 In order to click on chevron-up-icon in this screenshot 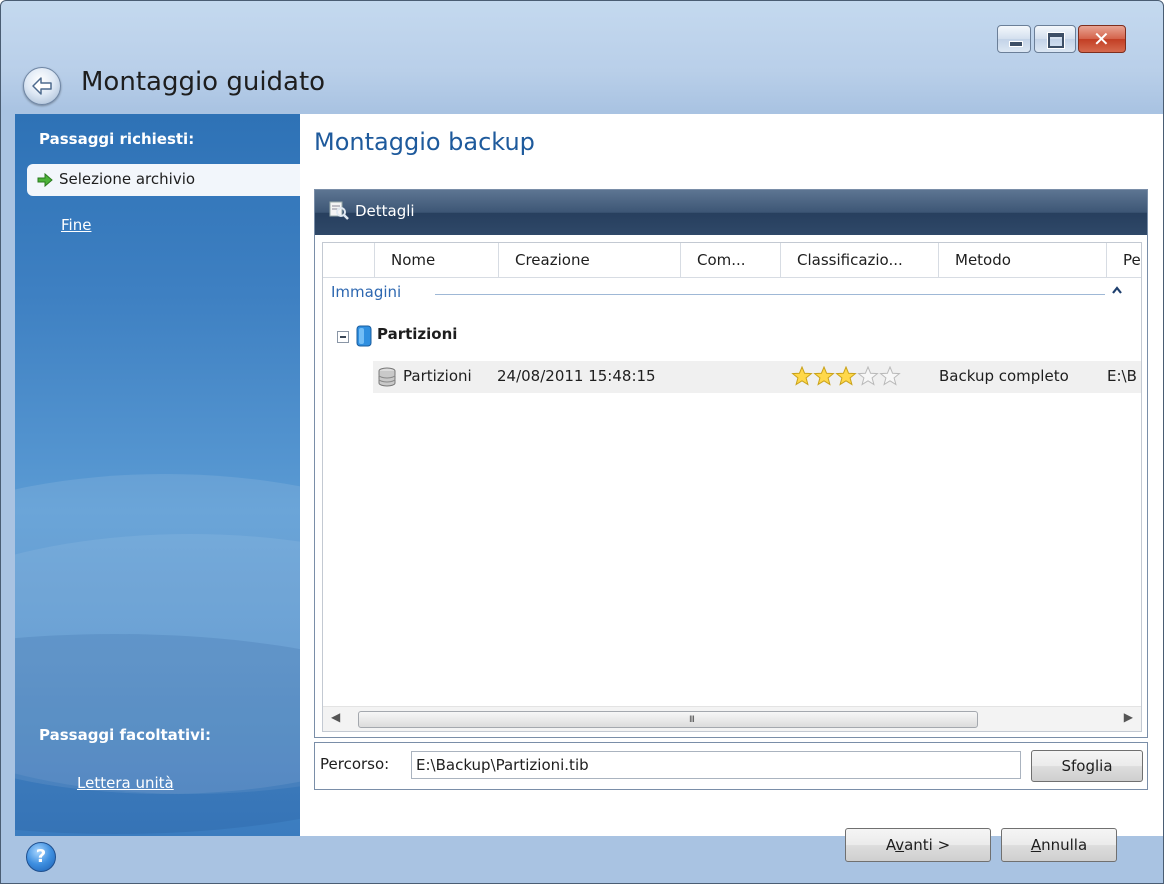, I will do `click(1117, 290)`.